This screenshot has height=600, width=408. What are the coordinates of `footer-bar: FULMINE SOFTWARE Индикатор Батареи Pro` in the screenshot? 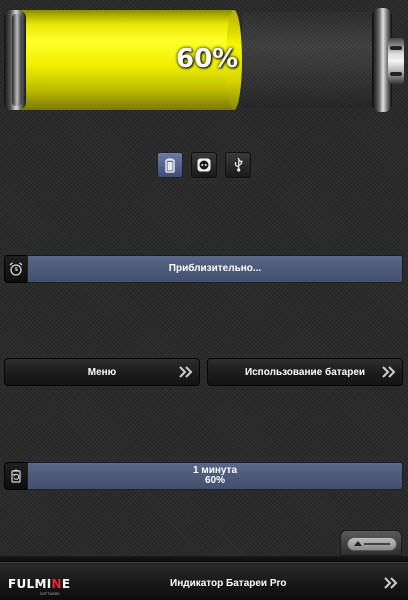 It's located at (204, 581).